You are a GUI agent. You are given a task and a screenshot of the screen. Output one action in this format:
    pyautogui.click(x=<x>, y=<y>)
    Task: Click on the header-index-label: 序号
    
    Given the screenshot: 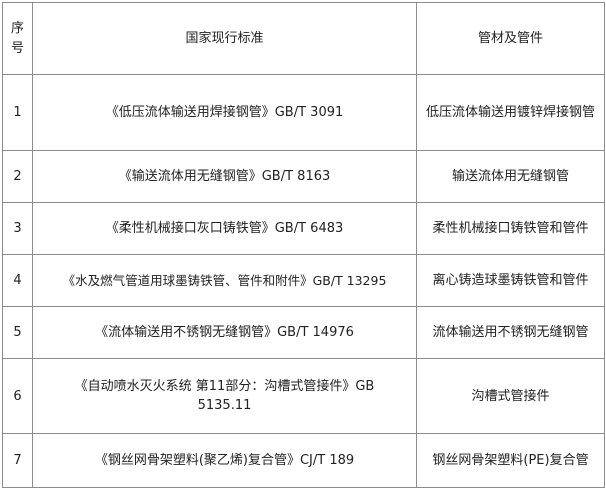 What is the action you would take?
    pyautogui.click(x=17, y=38)
    